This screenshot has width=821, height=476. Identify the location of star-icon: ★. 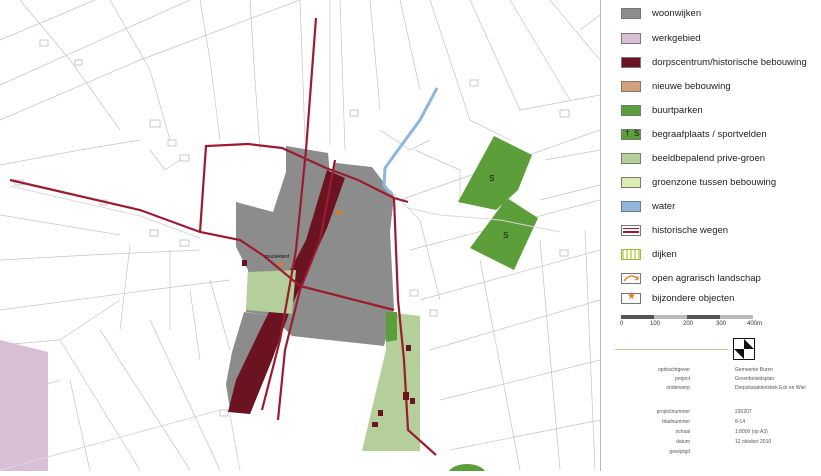
(631, 296).